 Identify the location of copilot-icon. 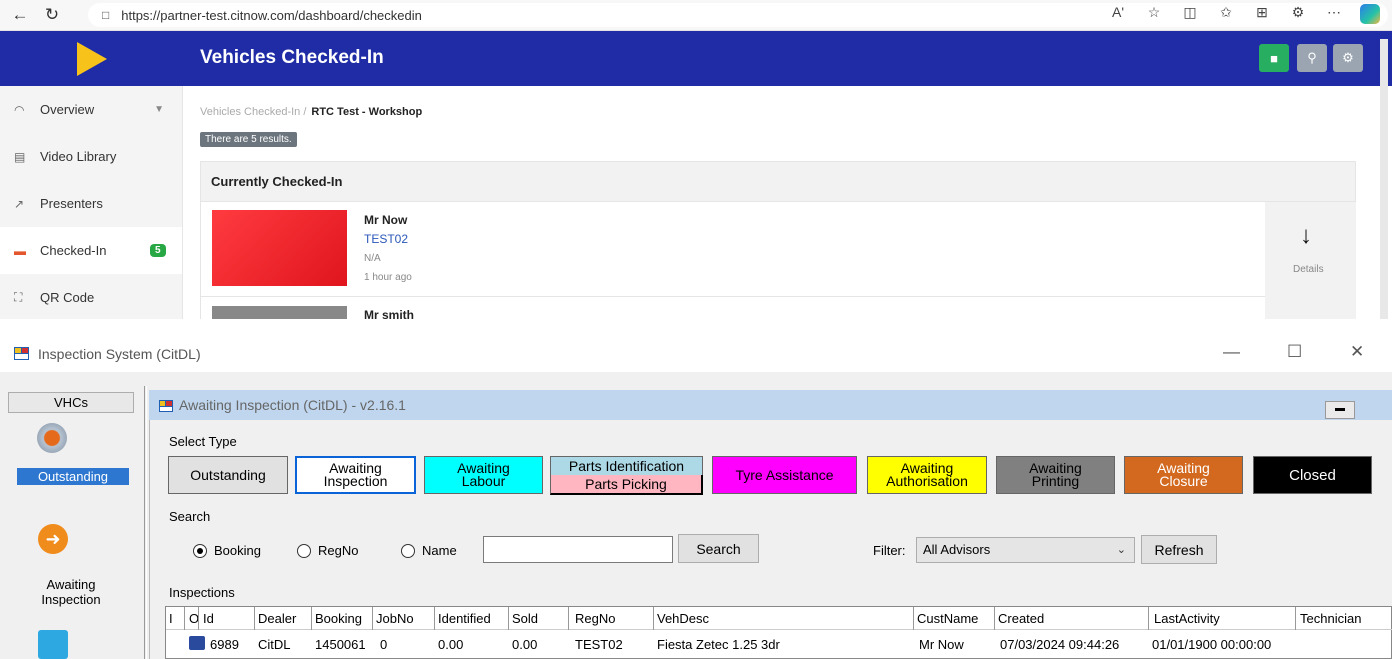
(1370, 14).